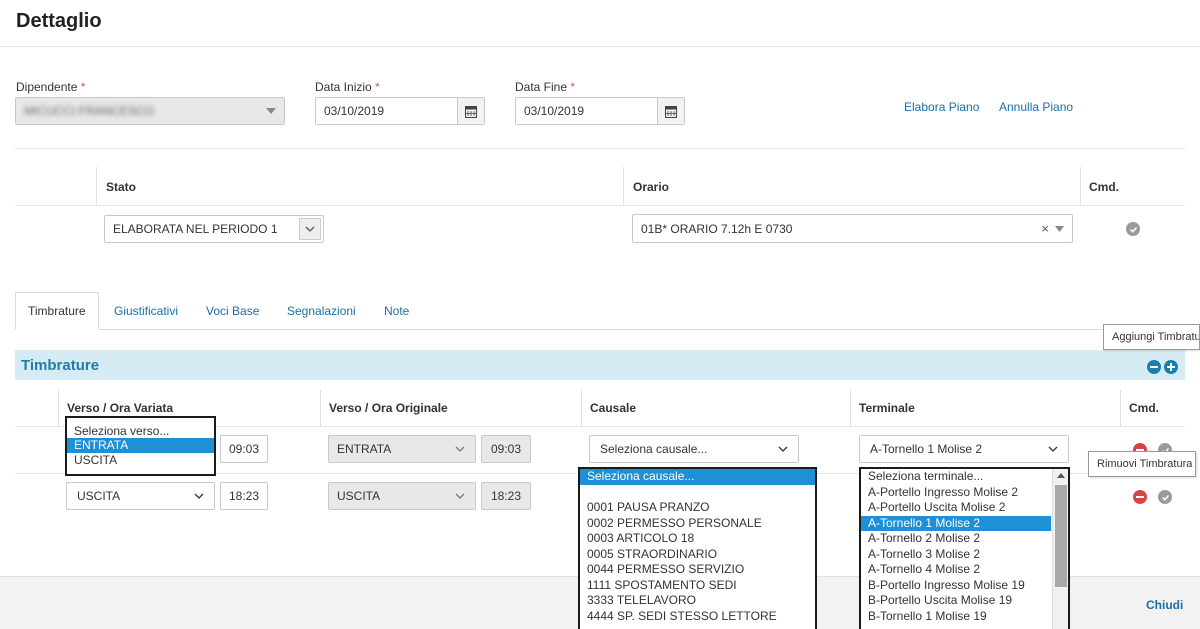 This screenshot has height=629, width=1200. Describe the element at coordinates (697, 508) in the screenshot. I see `causale-option: 0001 PAUSA PRANZO` at that location.